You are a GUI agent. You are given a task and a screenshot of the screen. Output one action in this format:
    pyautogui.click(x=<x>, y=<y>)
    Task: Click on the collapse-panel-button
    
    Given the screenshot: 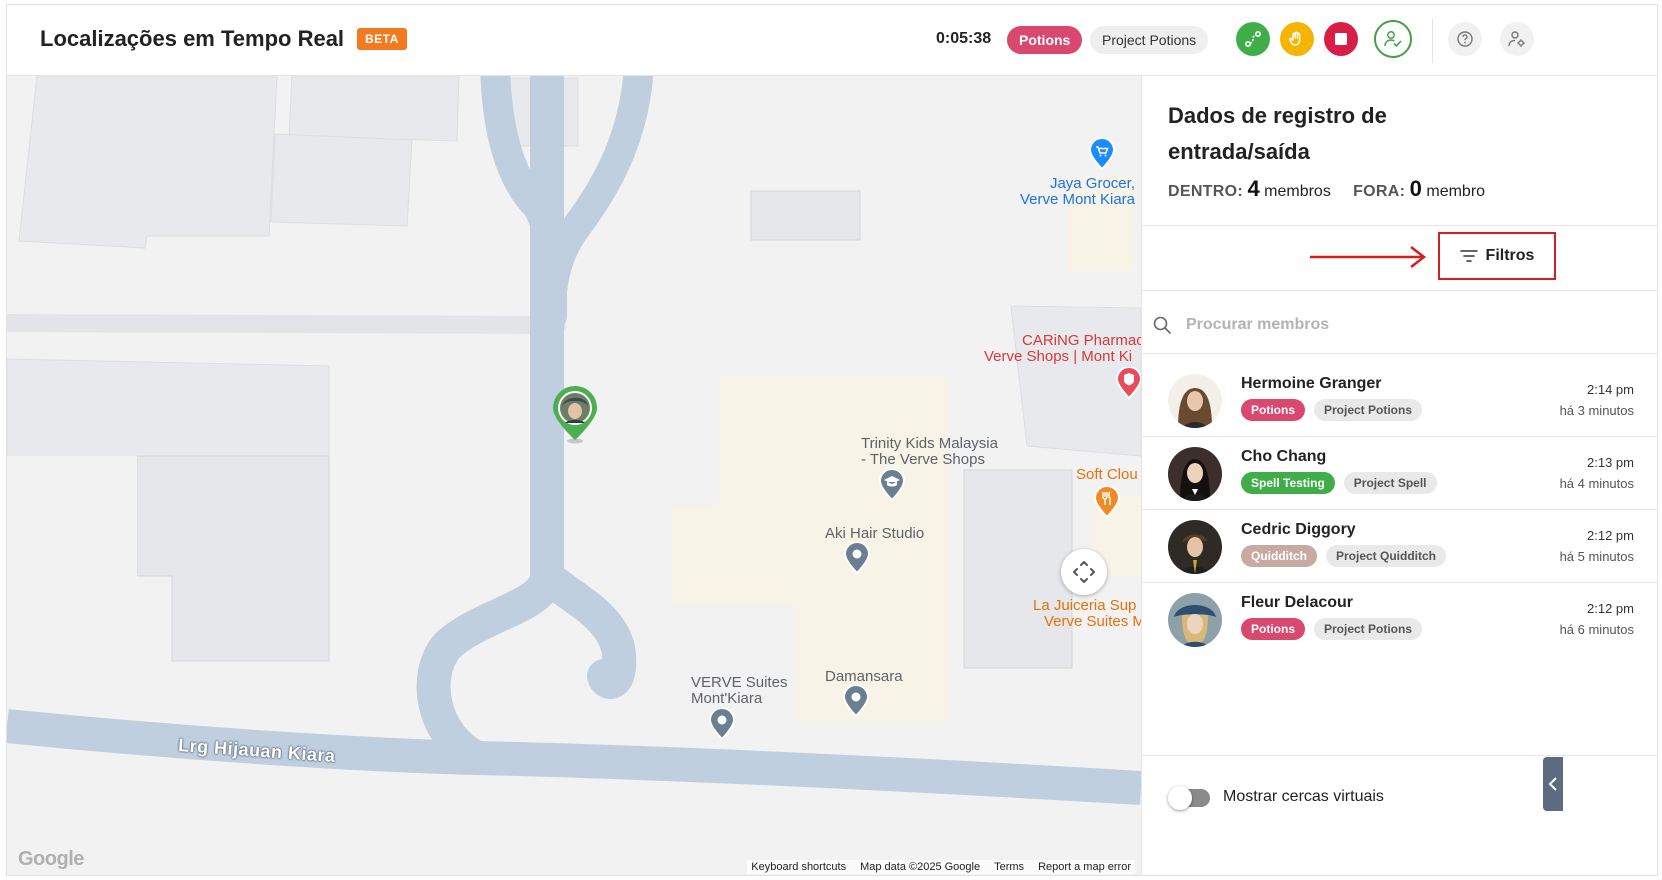 What is the action you would take?
    pyautogui.click(x=1553, y=784)
    